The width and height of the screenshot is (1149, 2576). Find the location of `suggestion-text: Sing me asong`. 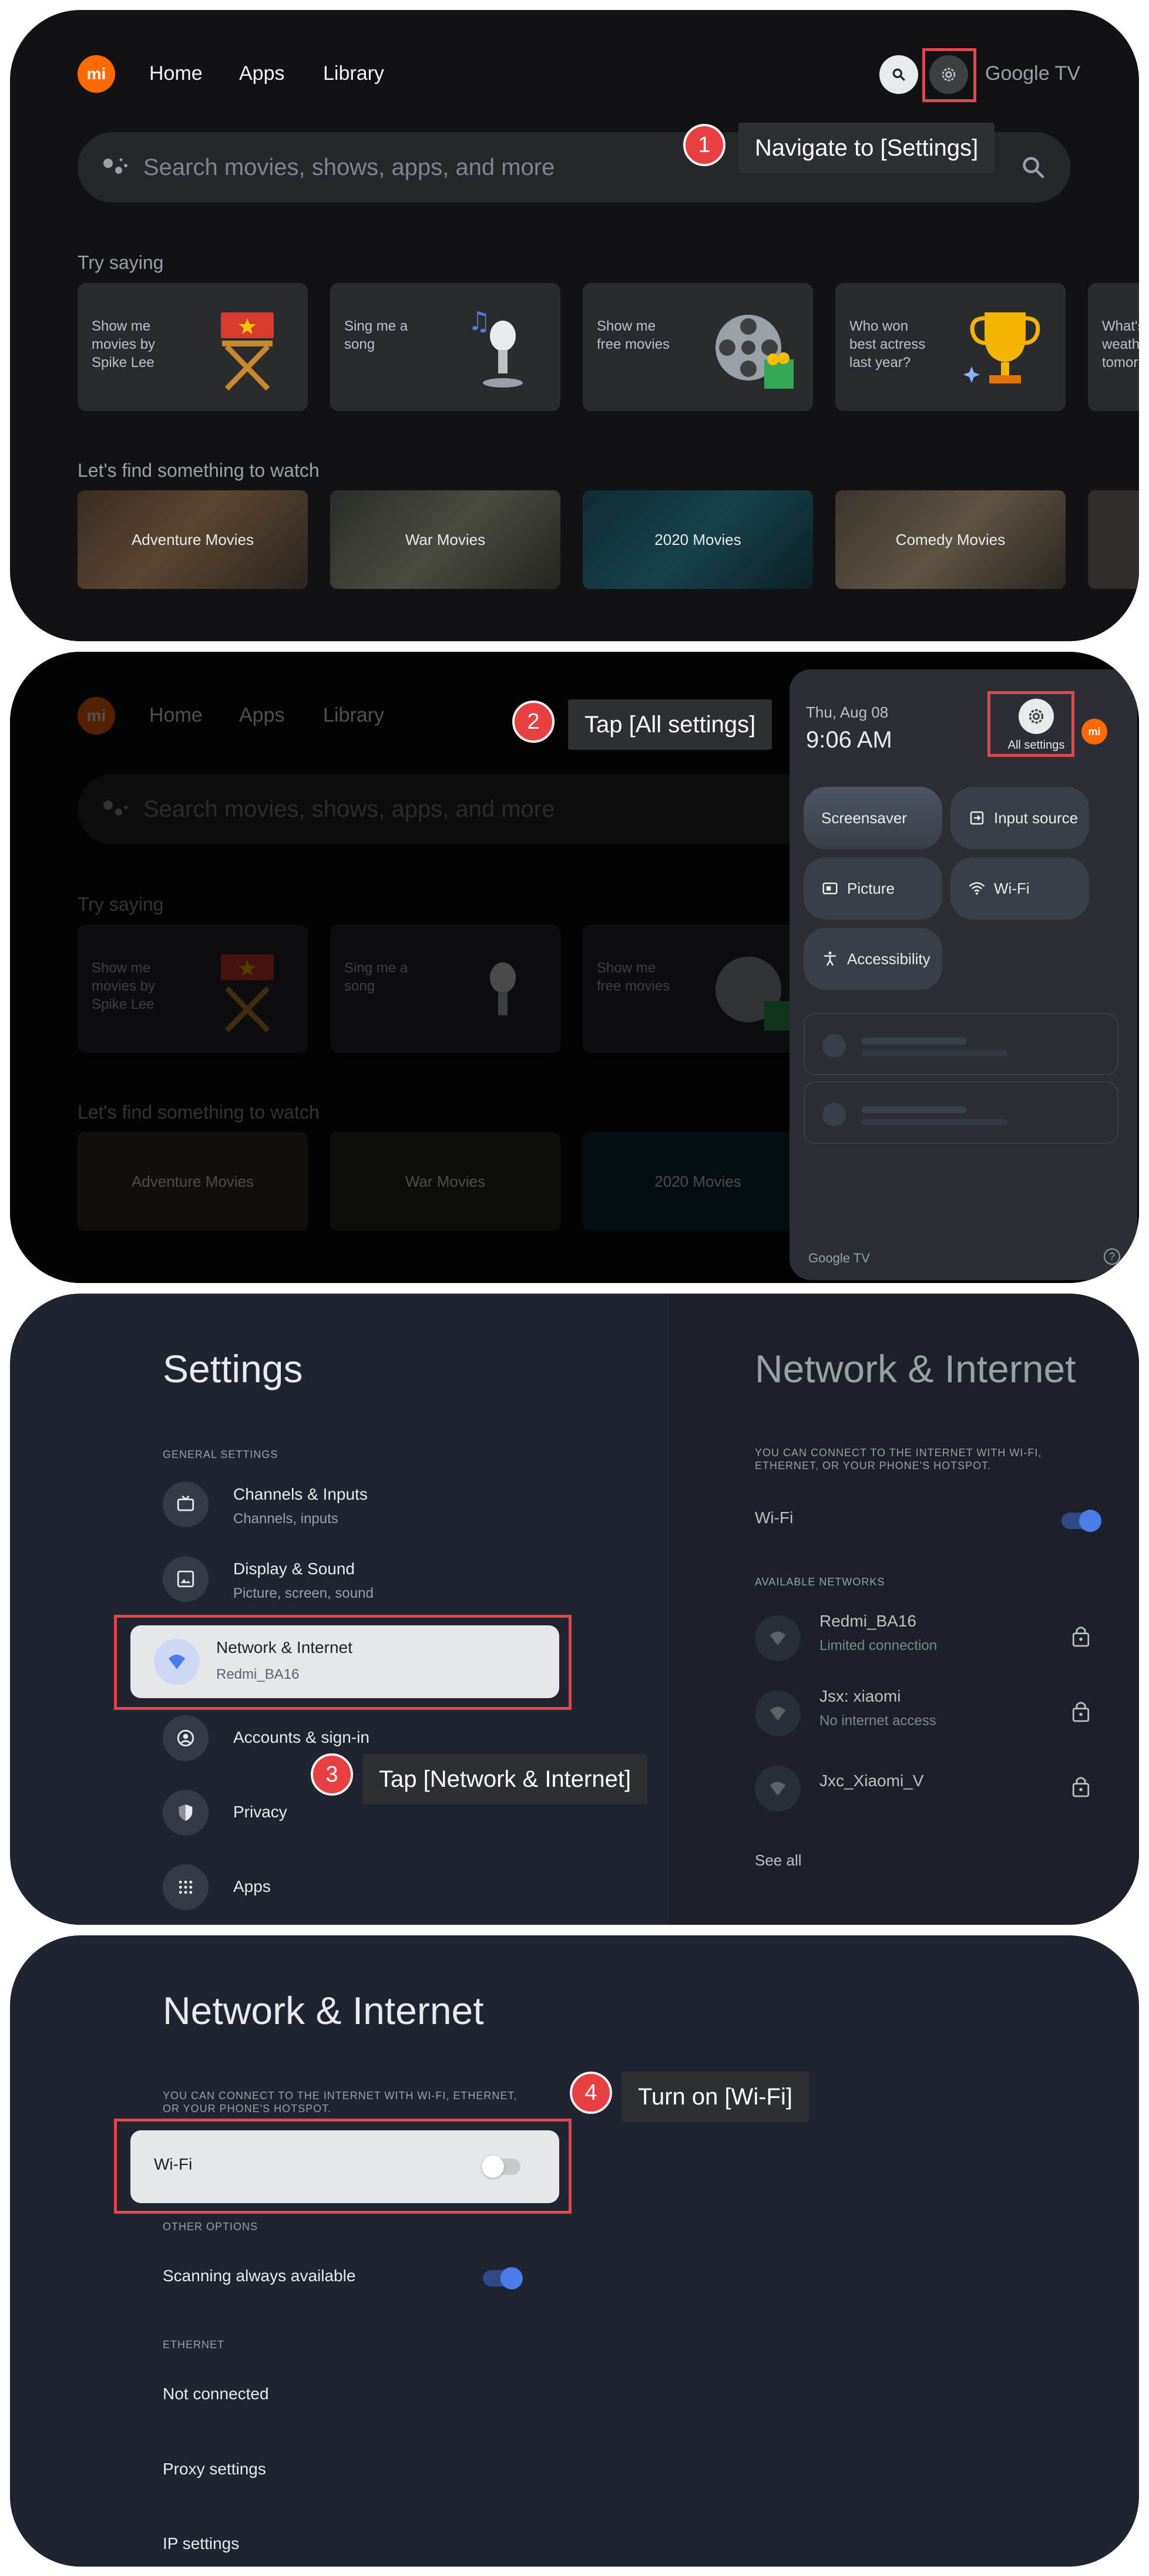

suggestion-text: Sing me asong is located at coordinates (376, 335).